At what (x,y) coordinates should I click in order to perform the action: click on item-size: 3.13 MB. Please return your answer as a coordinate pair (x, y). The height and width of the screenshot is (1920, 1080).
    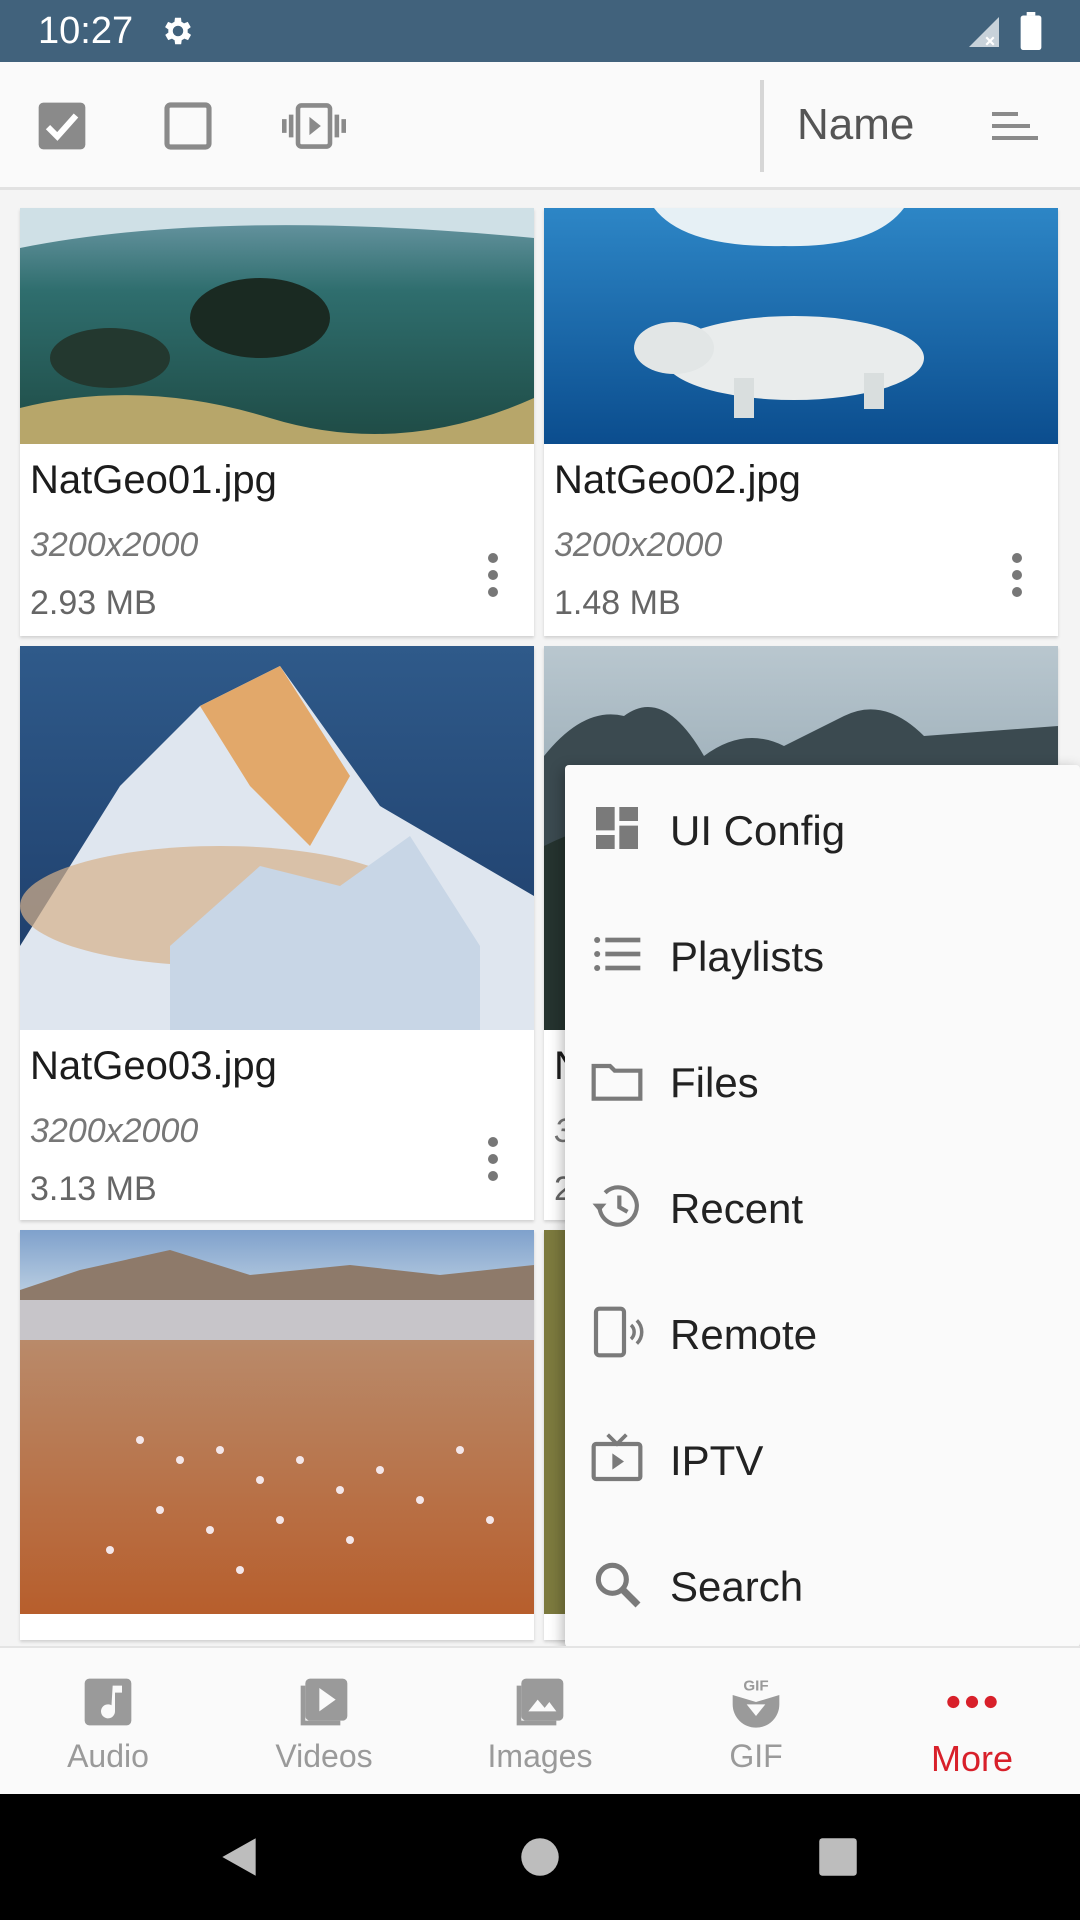
    Looking at the image, I should click on (93, 1189).